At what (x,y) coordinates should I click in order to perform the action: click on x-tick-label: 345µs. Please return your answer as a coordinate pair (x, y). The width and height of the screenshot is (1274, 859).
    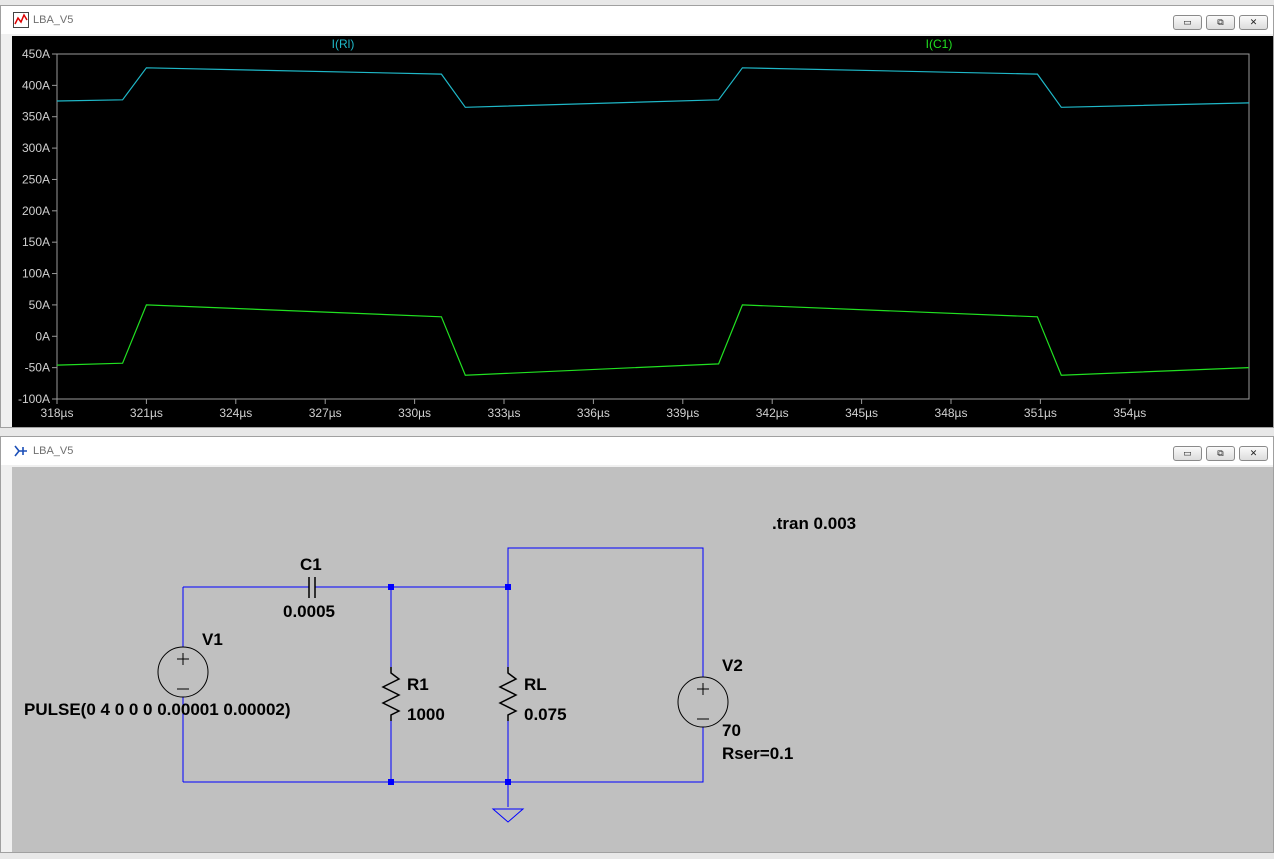
    Looking at the image, I should click on (861, 413).